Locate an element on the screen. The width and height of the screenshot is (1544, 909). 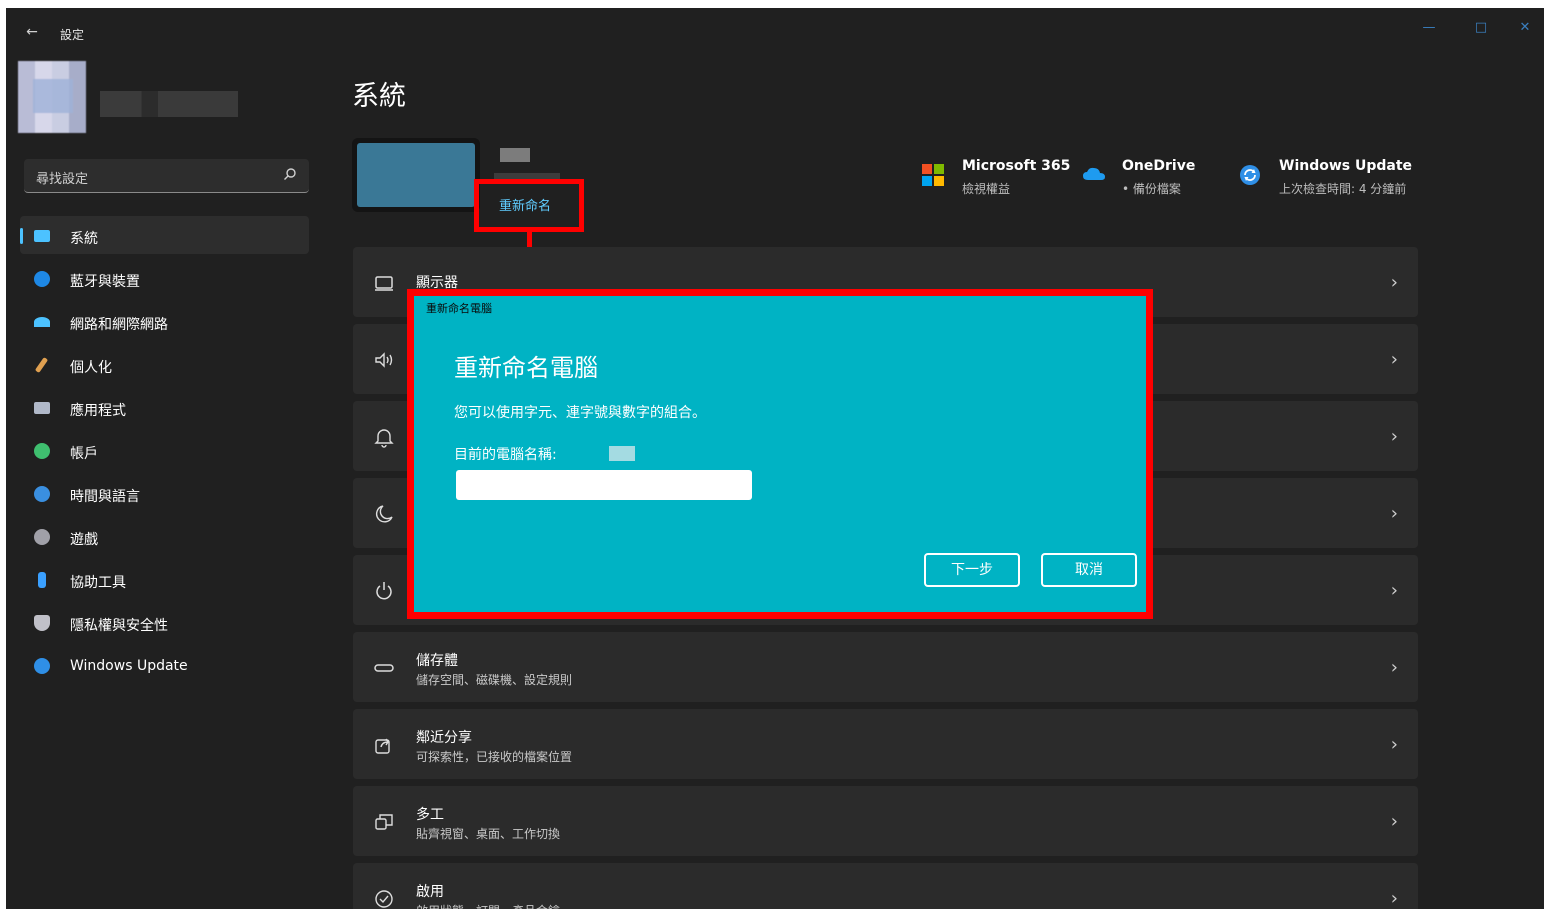
close-button: ✕ is located at coordinates (1523, 28).